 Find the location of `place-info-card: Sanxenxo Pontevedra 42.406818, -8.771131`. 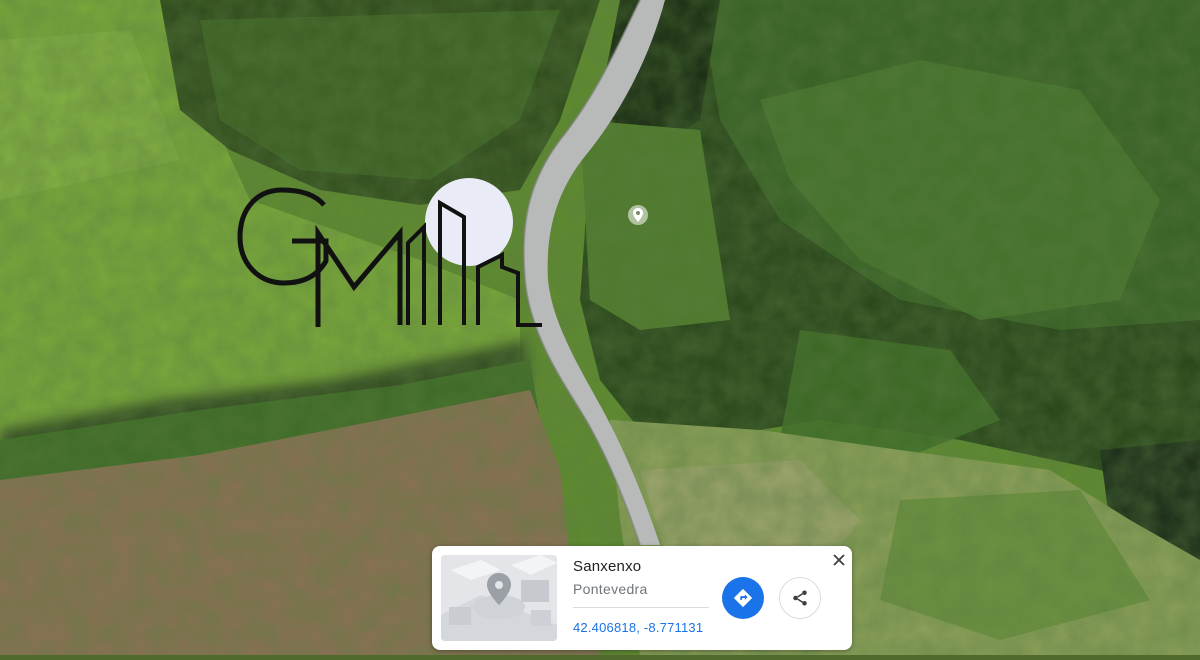

place-info-card: Sanxenxo Pontevedra 42.406818, -8.771131 is located at coordinates (642, 598).